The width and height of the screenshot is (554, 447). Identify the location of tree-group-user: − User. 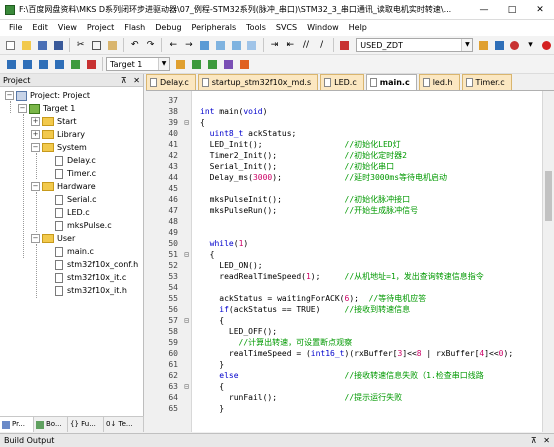
(71, 238).